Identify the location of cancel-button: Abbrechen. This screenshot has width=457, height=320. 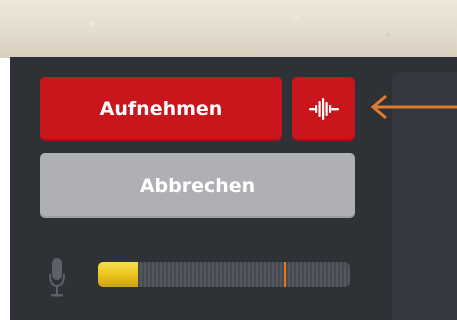
(197, 185).